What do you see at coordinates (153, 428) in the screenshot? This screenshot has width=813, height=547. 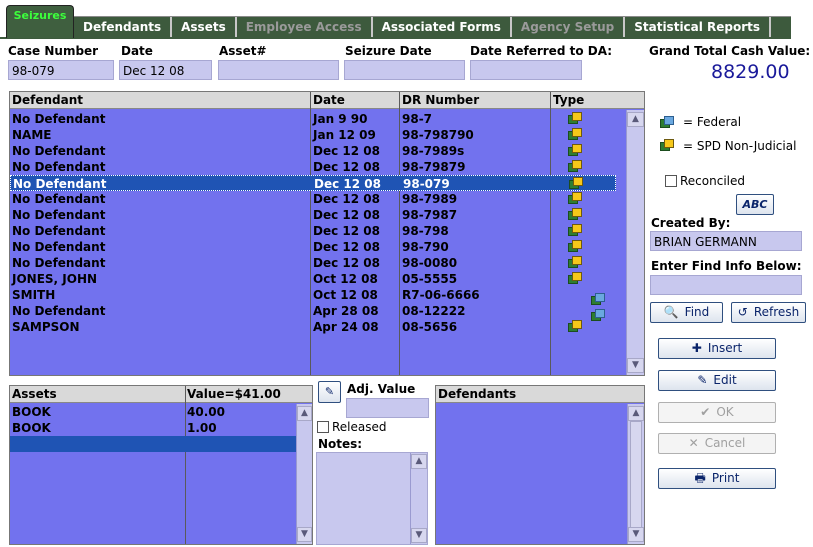 I see `asset-row: BOOK 1.00` at bounding box center [153, 428].